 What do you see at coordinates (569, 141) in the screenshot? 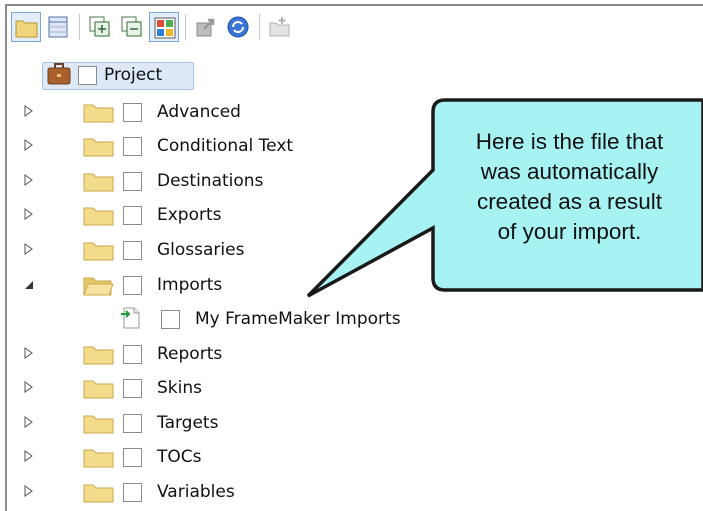
I see `callout-line: Here is the file that` at bounding box center [569, 141].